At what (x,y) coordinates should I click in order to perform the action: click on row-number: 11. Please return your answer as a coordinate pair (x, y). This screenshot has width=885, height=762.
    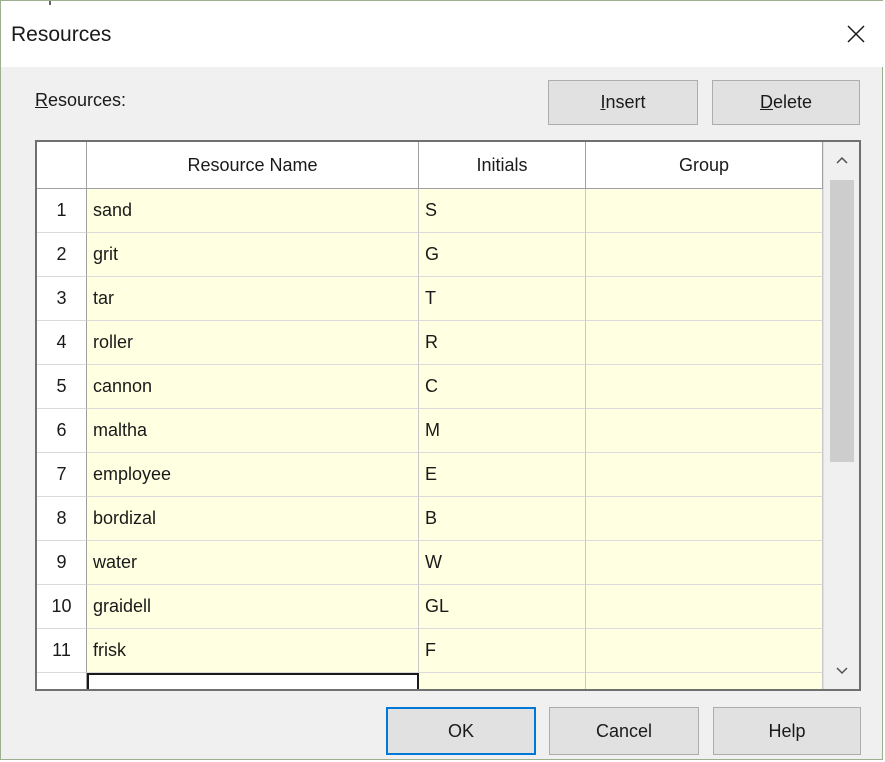
    Looking at the image, I should click on (62, 651).